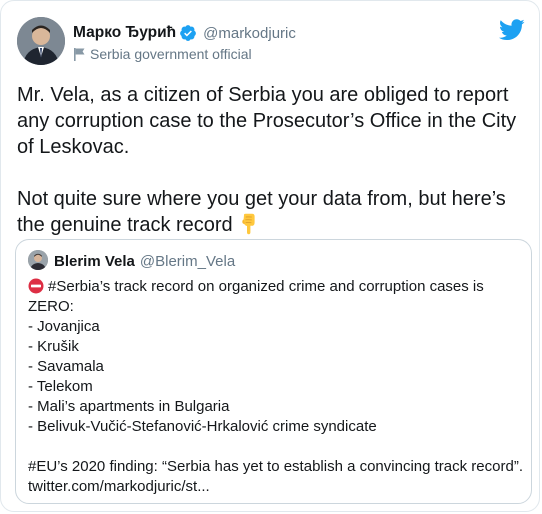 This screenshot has width=542, height=514. I want to click on government-label: Serbia government official, so click(162, 54).